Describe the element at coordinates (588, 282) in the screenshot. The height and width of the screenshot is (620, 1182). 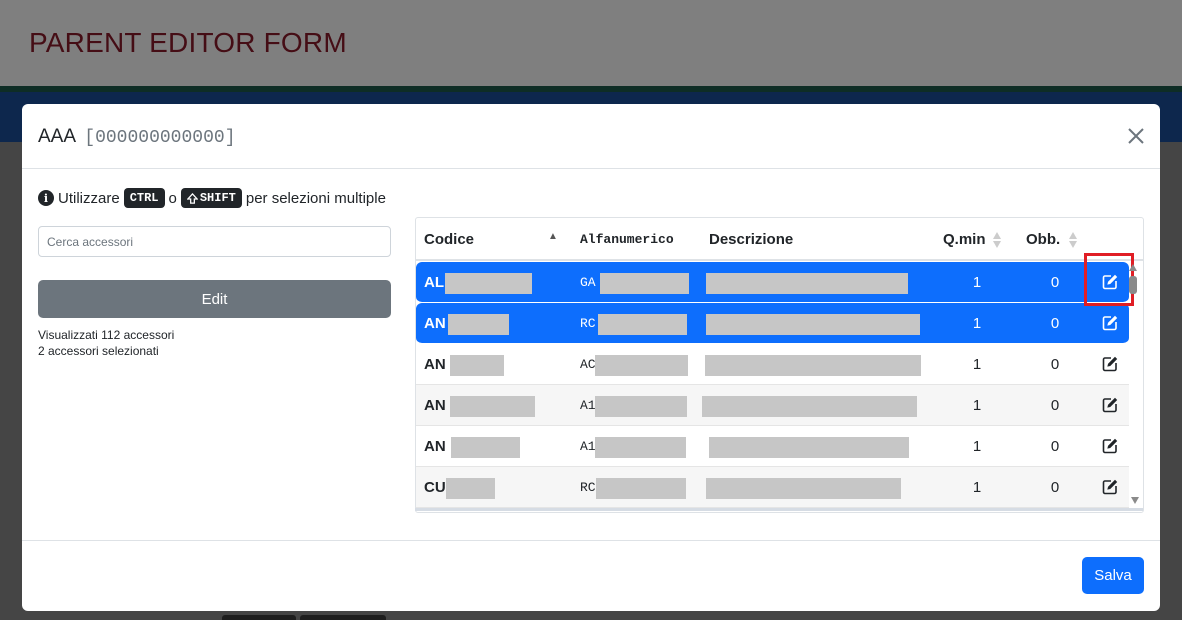
I see `cell-alfanumerico: GA` at that location.